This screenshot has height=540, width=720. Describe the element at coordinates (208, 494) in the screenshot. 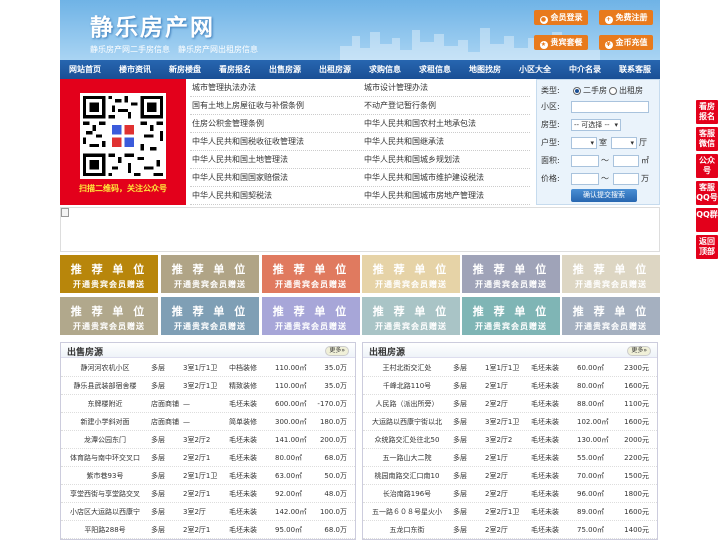

I see `listing-row: 享堂西街与享堂路交叉 多层 2室2厅1 毛坯未装 92.00㎡ 48.0万` at that location.